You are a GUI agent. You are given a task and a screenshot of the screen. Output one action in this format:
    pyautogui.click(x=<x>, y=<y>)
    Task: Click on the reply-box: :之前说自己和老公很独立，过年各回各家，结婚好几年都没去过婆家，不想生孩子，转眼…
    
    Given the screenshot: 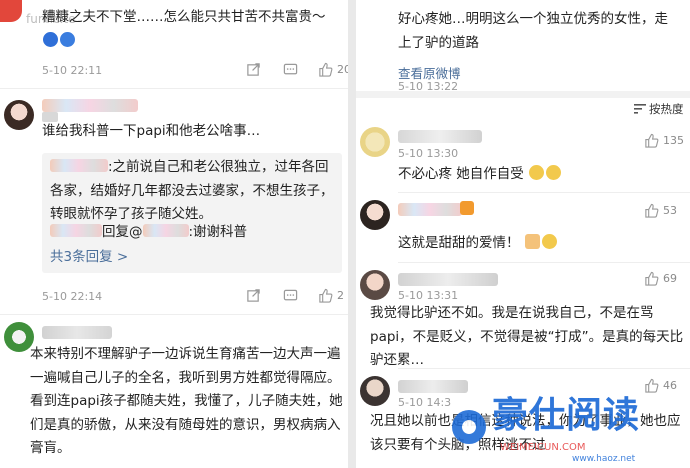 What is the action you would take?
    pyautogui.click(x=192, y=213)
    